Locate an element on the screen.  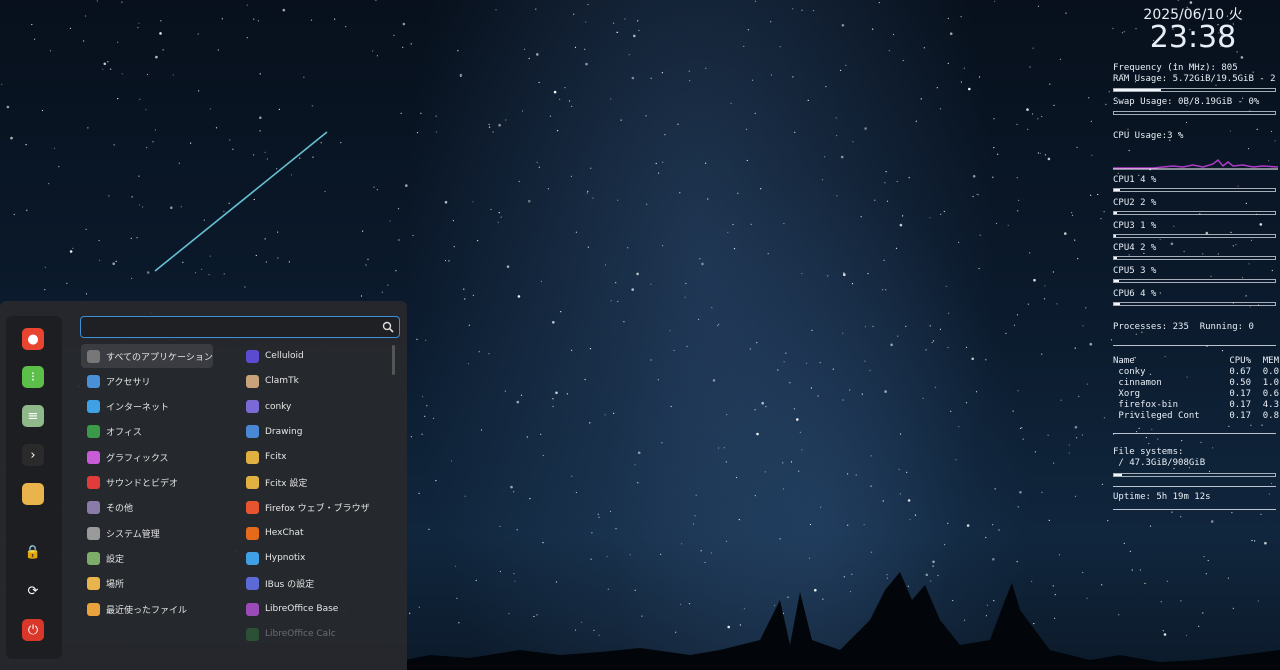
category-item: アクセサリ is located at coordinates (147, 381).